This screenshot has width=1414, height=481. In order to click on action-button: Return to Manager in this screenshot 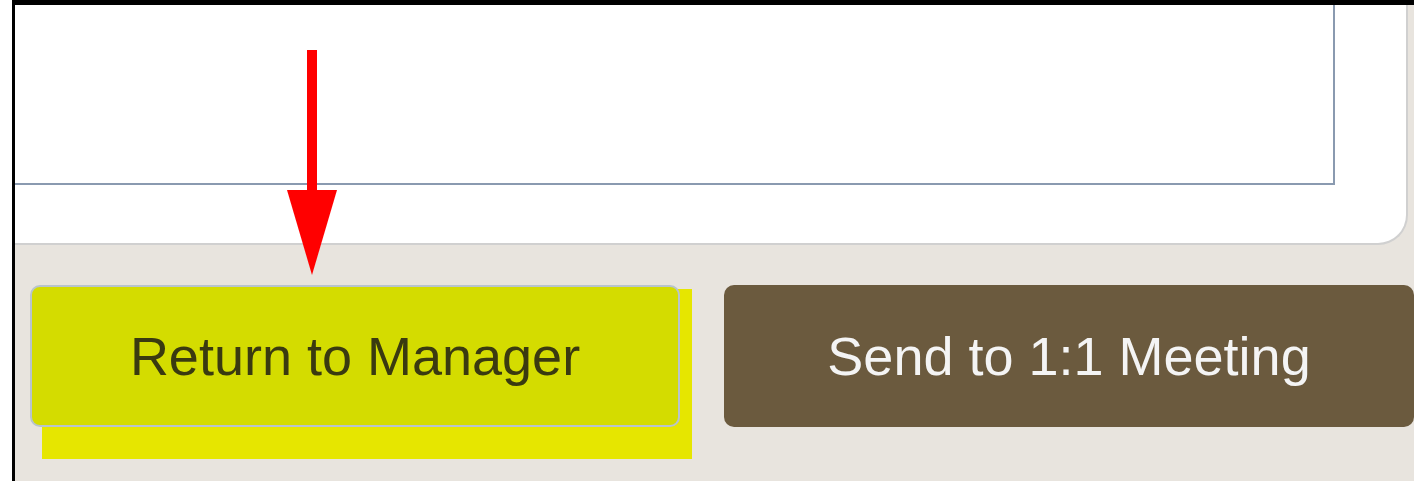, I will do `click(355, 356)`.